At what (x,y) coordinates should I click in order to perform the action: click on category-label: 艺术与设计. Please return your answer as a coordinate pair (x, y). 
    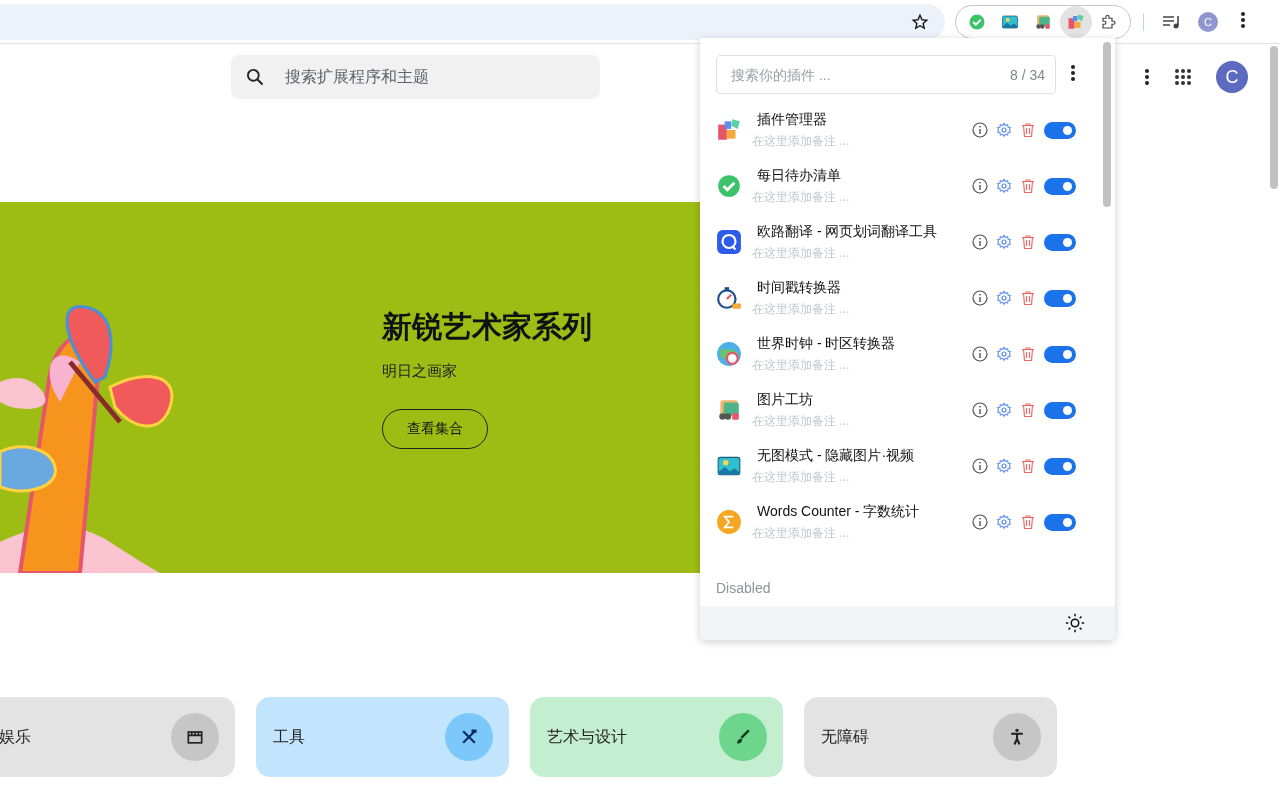
    Looking at the image, I should click on (587, 736).